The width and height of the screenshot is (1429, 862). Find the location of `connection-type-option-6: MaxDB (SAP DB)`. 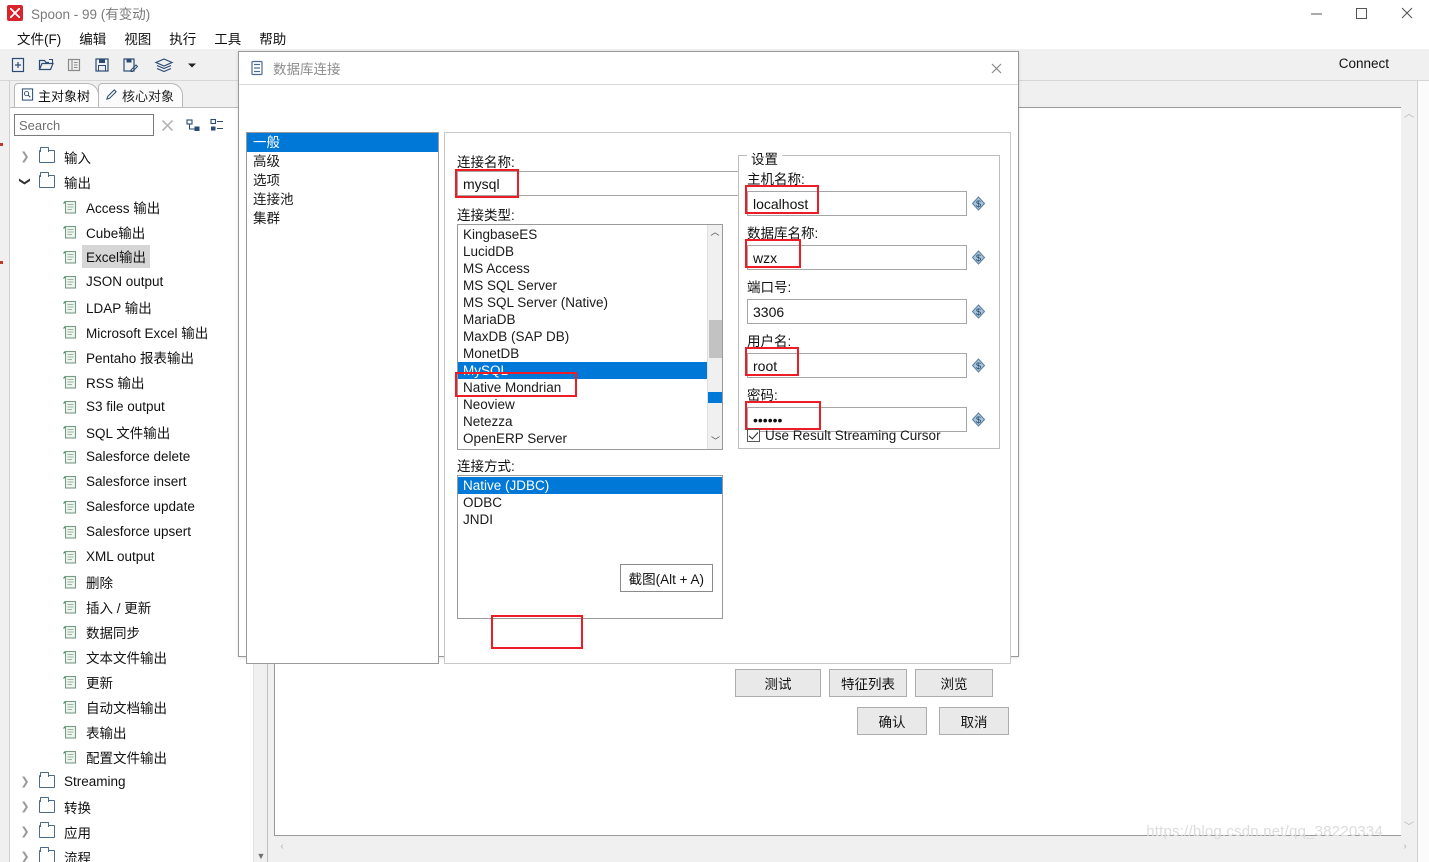

connection-type-option-6: MaxDB (SAP DB) is located at coordinates (590, 336).